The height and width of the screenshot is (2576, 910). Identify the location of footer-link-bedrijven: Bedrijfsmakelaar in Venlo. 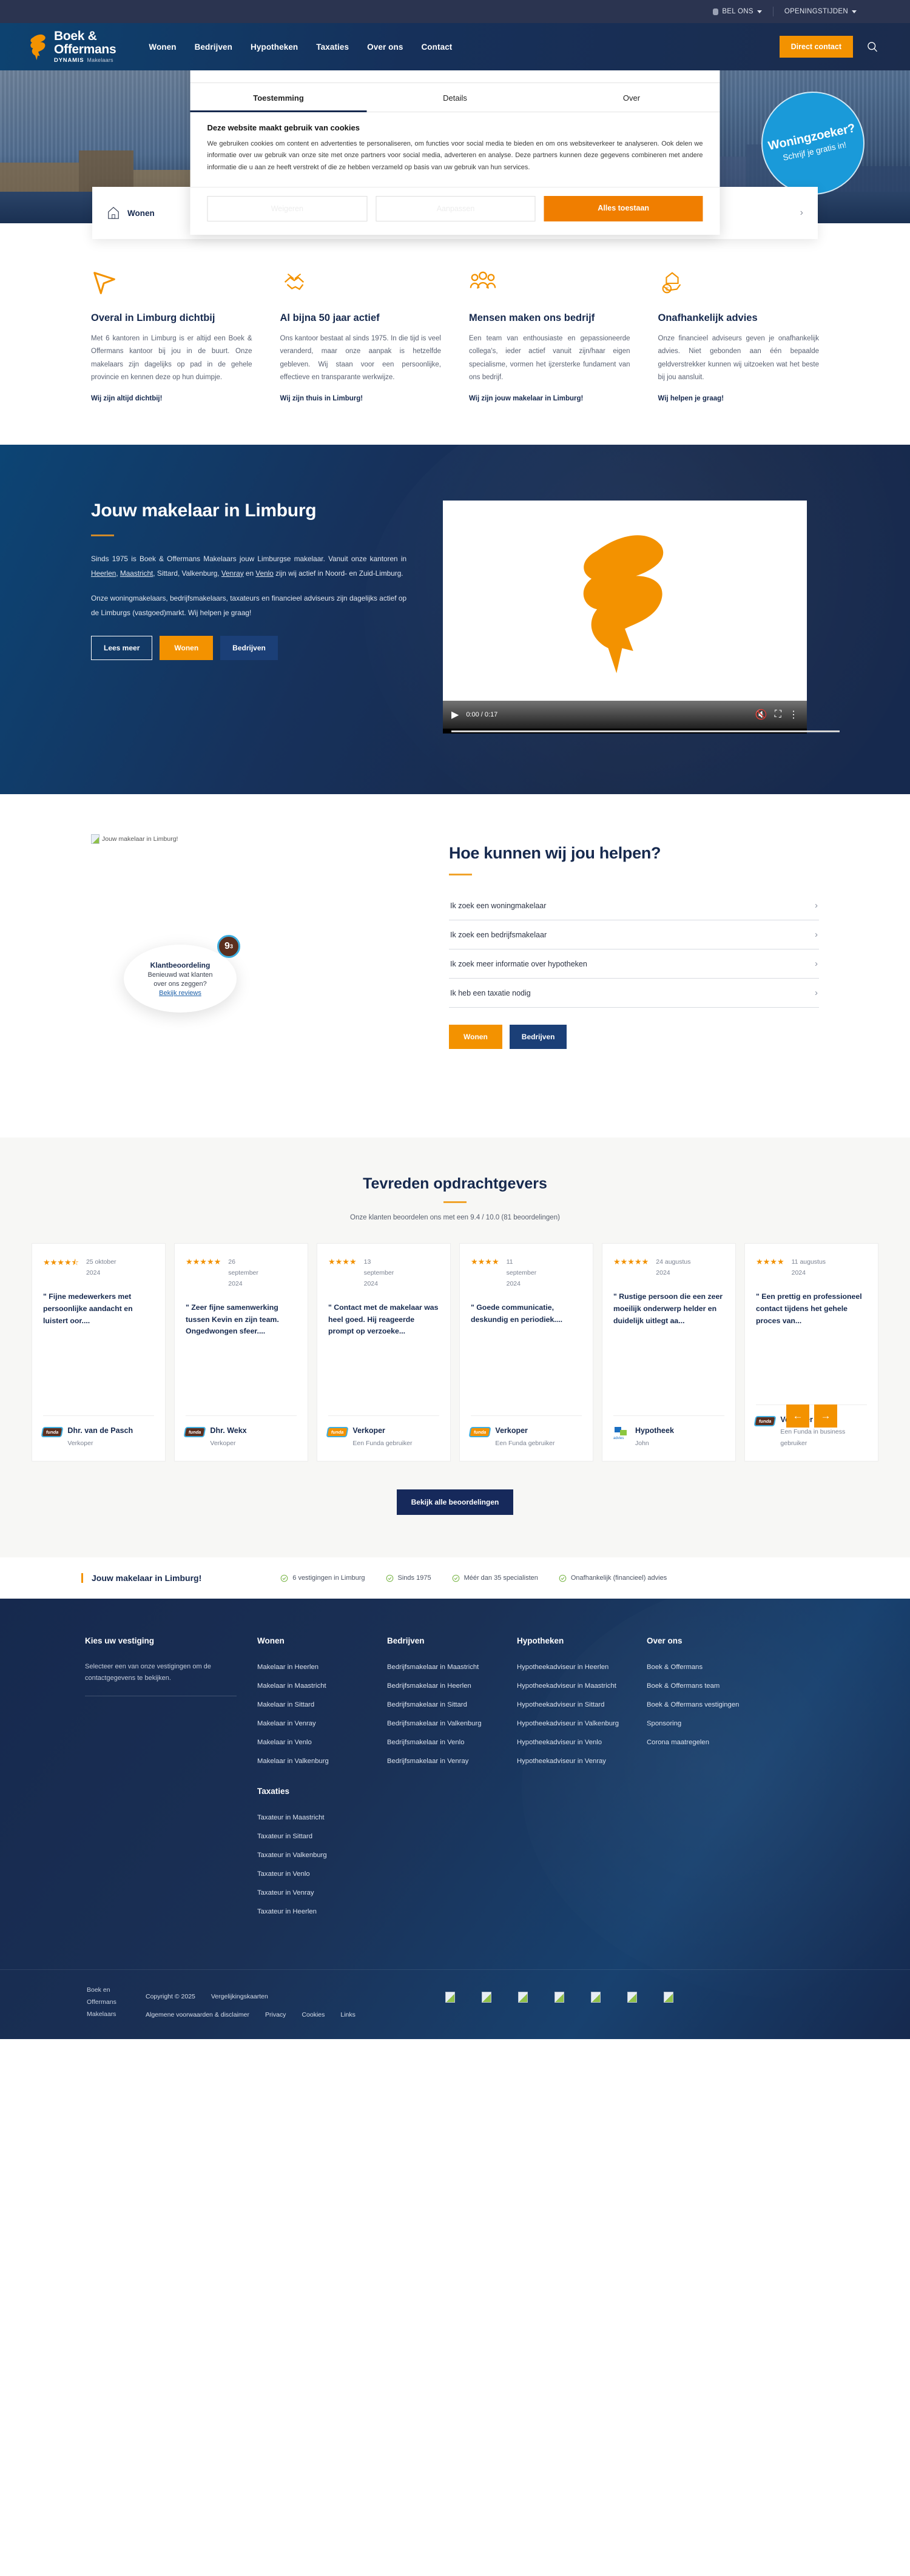
(425, 1742).